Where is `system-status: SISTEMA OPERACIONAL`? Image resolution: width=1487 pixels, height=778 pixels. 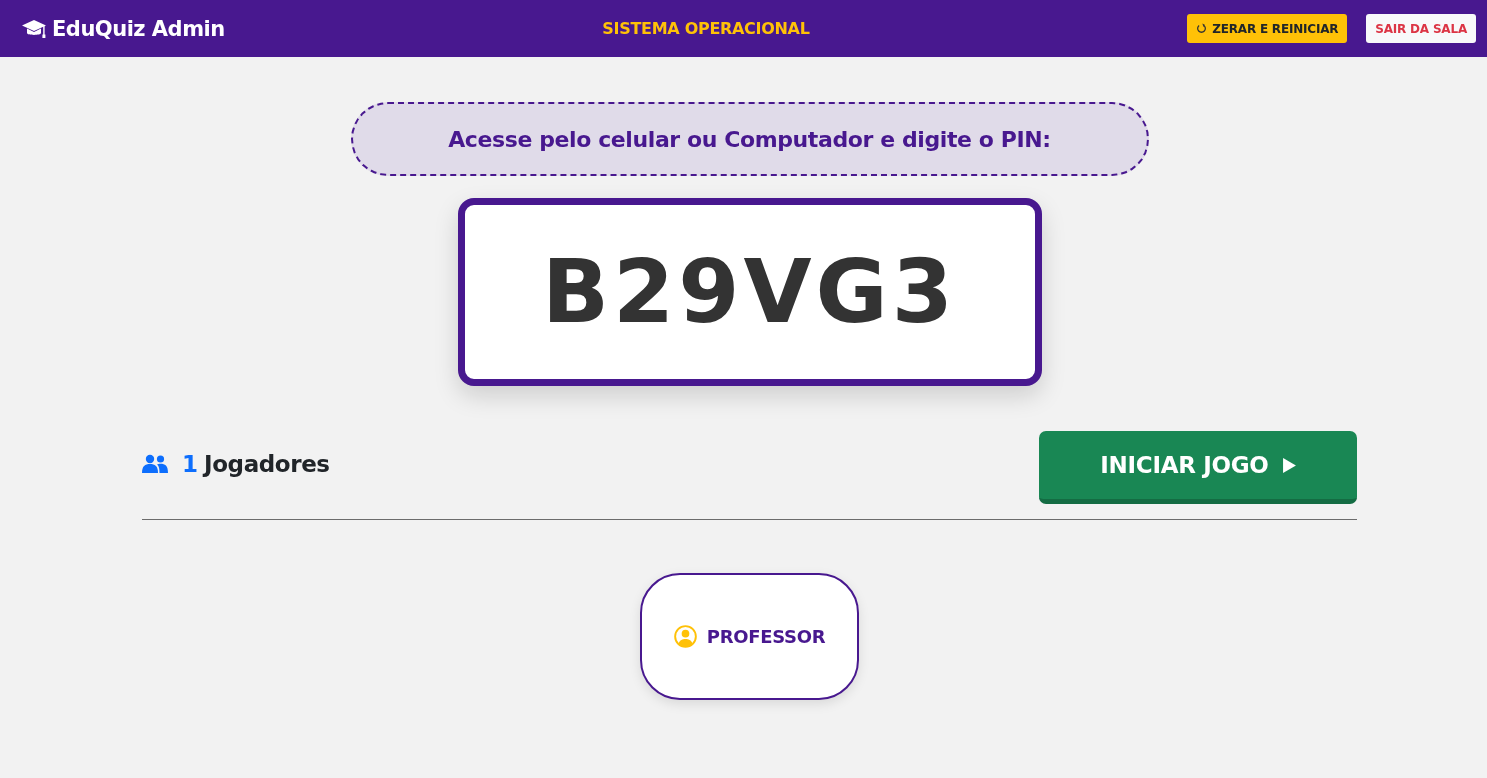
system-status: SISTEMA OPERACIONAL is located at coordinates (706, 28).